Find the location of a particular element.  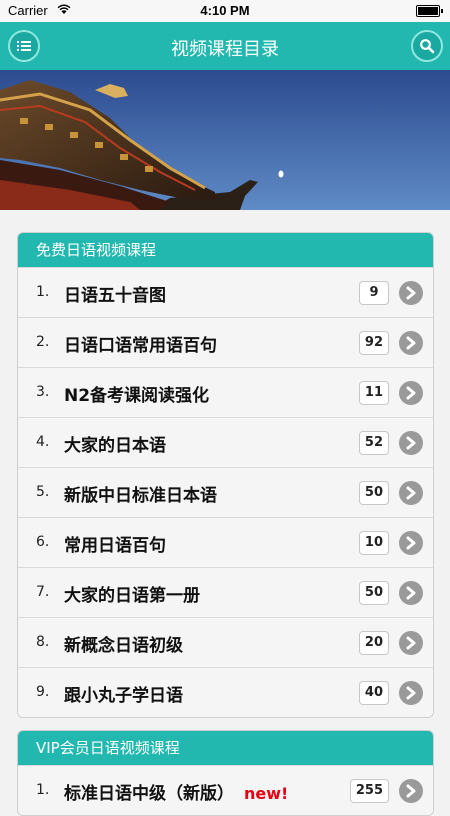

battery-icon is located at coordinates (429, 11).